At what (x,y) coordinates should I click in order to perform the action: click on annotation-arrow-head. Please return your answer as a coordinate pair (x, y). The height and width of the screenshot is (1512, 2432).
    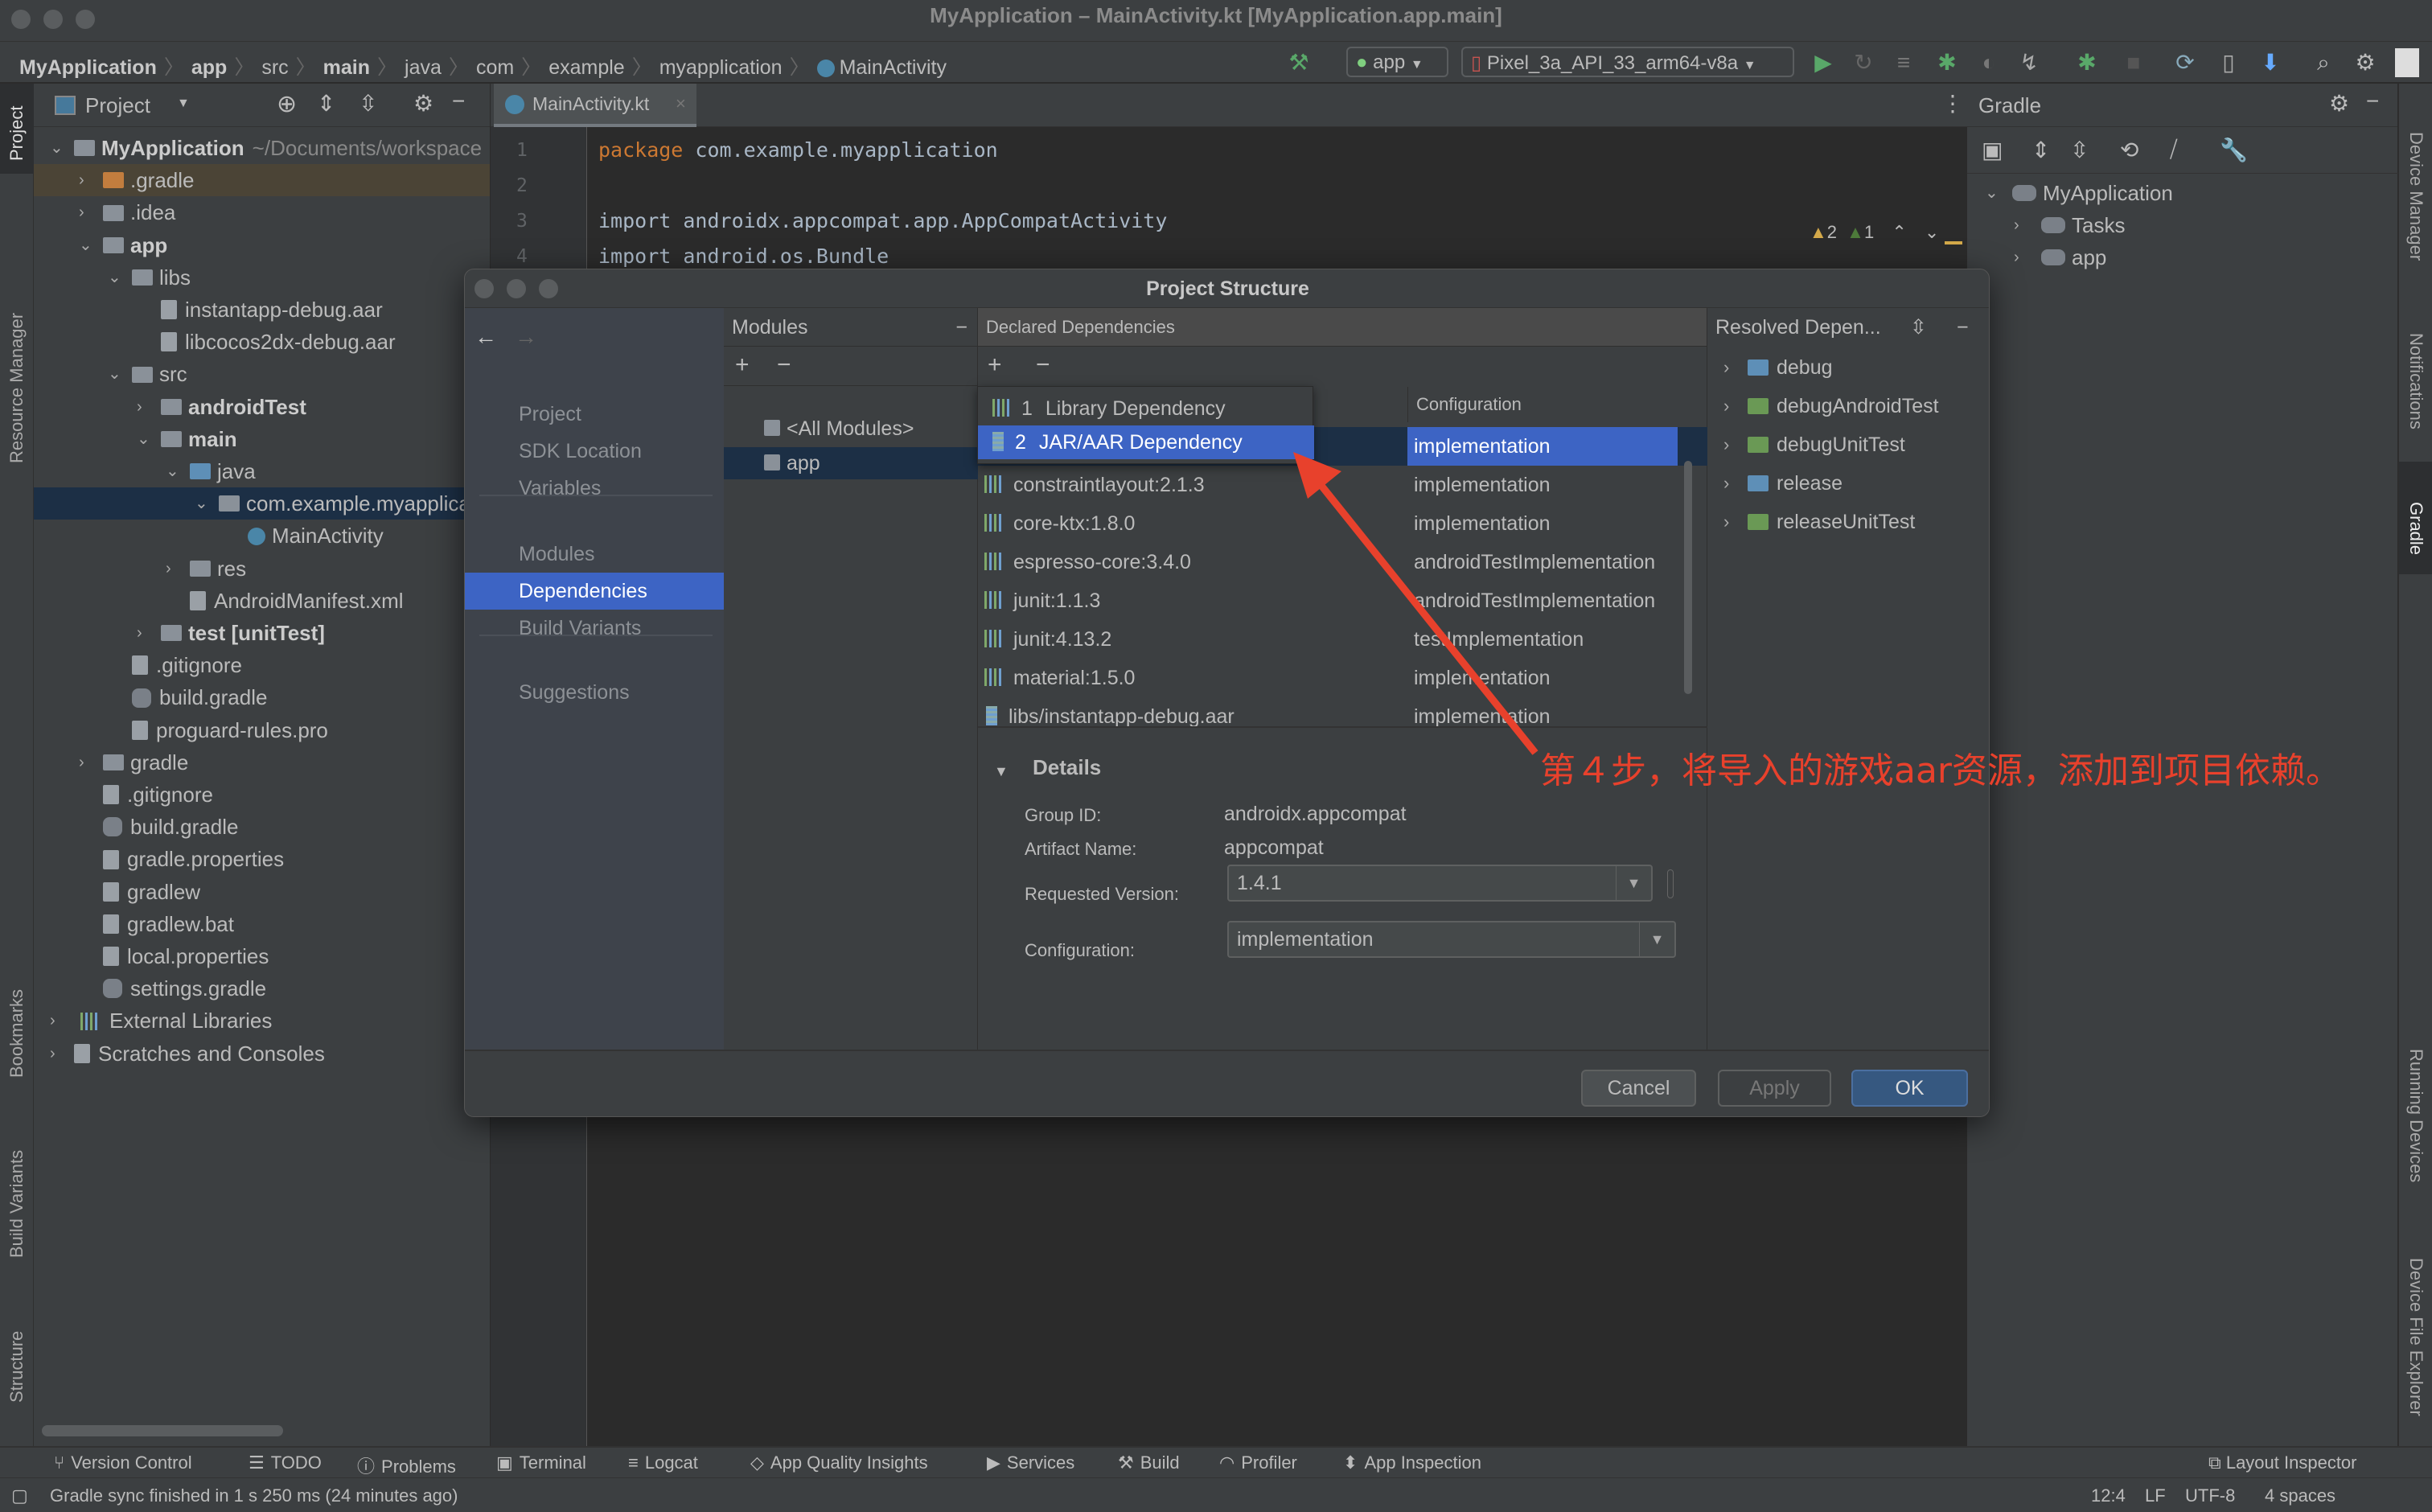
    Looking at the image, I should click on (1317, 476).